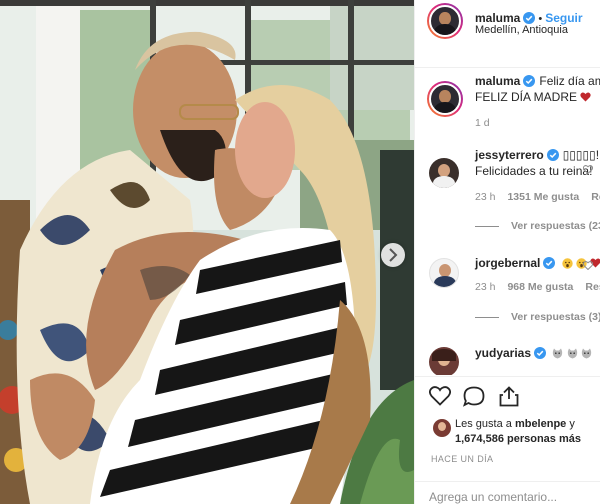 Image resolution: width=600 pixels, height=504 pixels. What do you see at coordinates (440, 396) in the screenshot?
I see `heart-icon` at bounding box center [440, 396].